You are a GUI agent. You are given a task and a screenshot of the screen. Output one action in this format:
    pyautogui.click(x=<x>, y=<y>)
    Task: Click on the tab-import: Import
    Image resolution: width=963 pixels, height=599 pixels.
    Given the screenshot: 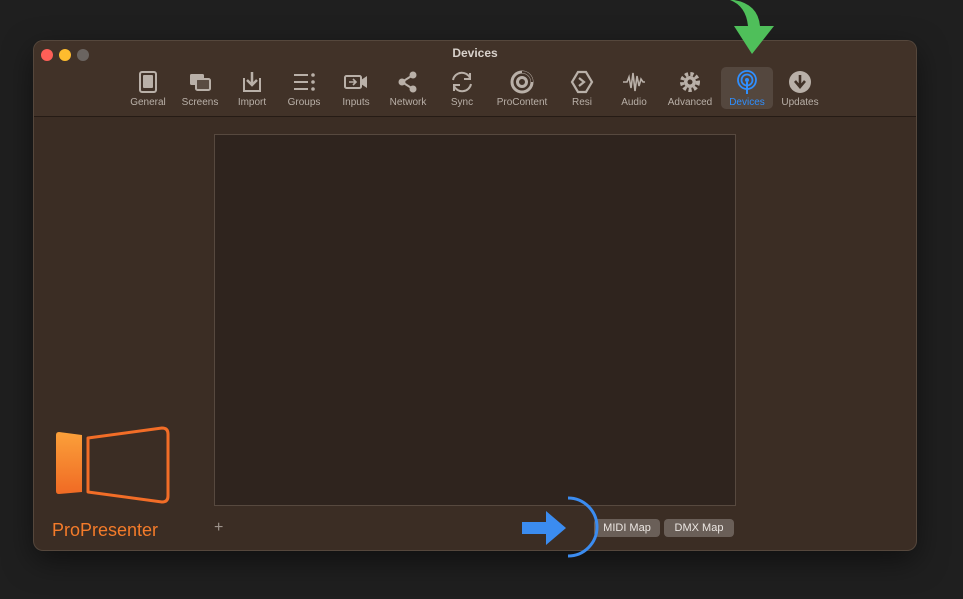 What is the action you would take?
    pyautogui.click(x=252, y=88)
    